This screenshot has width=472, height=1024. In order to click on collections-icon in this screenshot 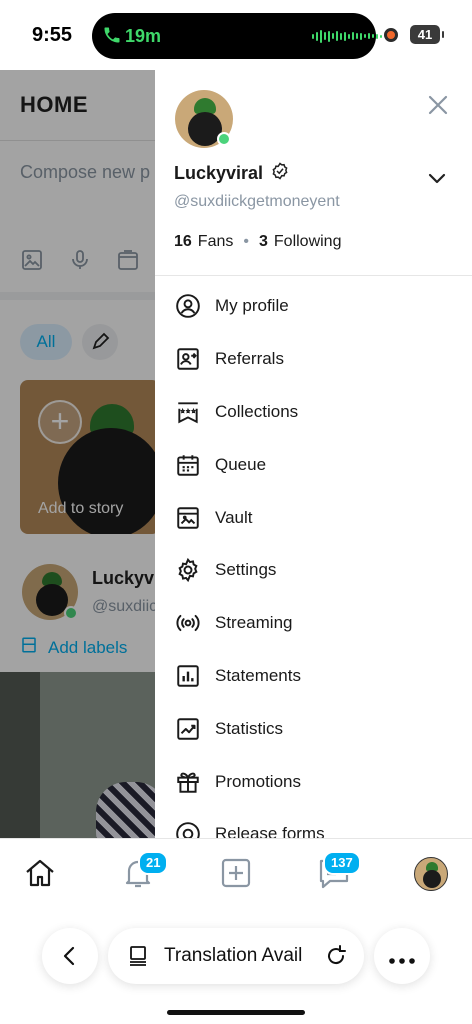, I will do `click(188, 412)`.